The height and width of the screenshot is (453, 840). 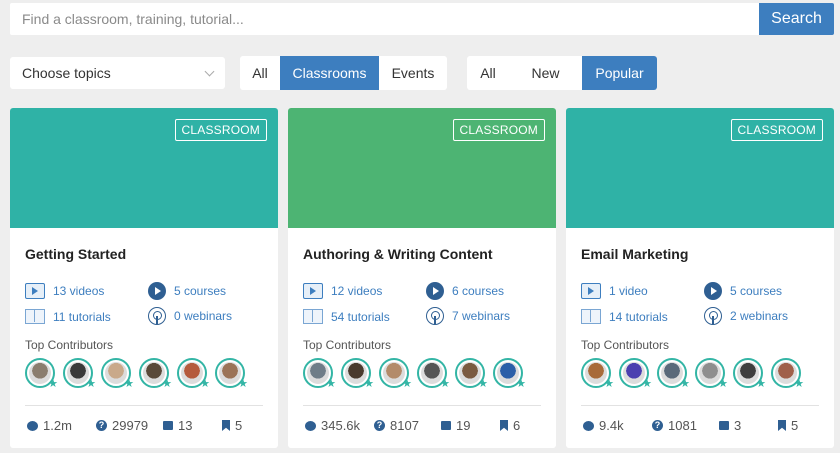 What do you see at coordinates (177, 425) in the screenshot?
I see `items-stat: 13` at bounding box center [177, 425].